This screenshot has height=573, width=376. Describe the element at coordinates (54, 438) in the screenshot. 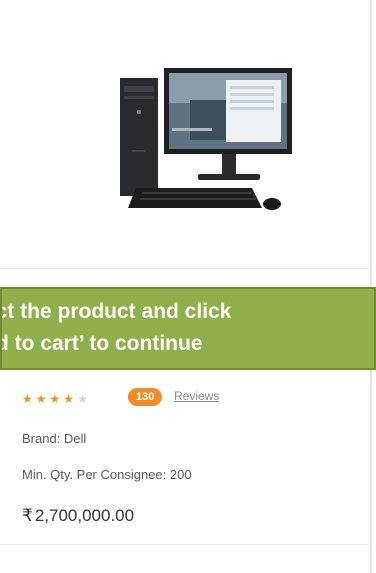

I see `brand-label: Brand: Dell` at that location.